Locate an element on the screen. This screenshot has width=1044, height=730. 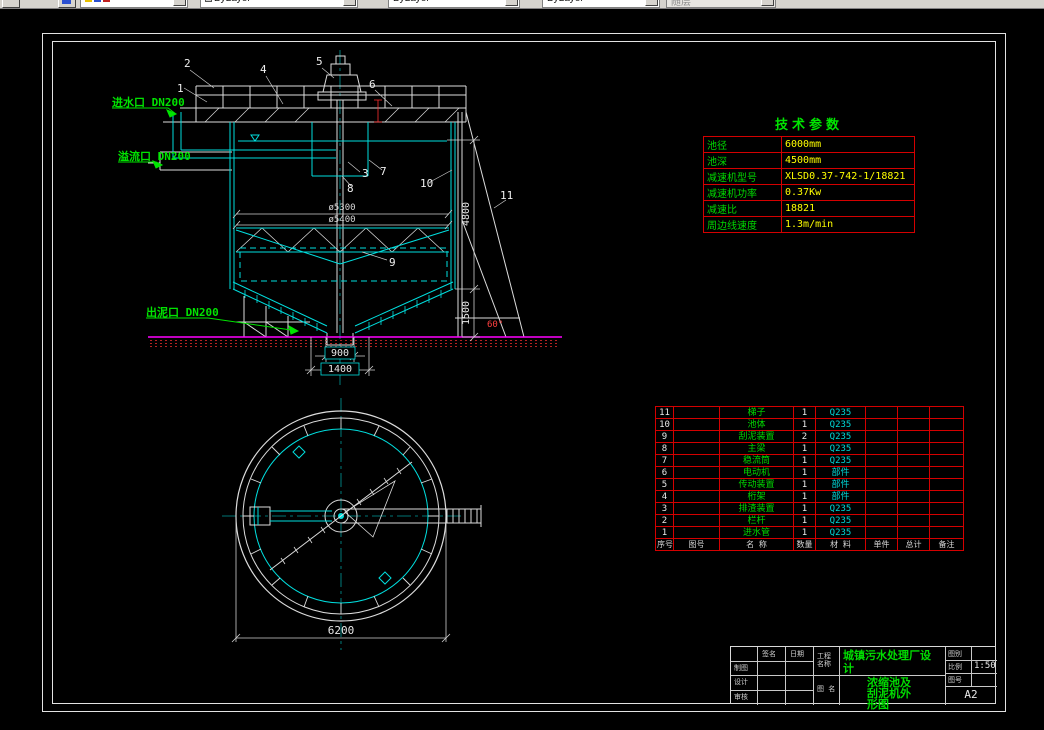
table-row: 减速机功率 0.37Kw is located at coordinates (809, 192).